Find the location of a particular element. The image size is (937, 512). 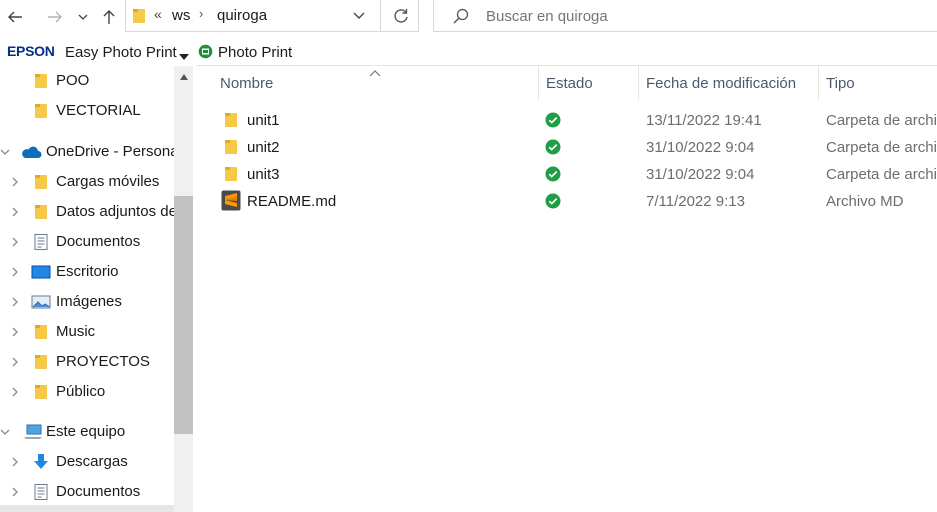

epson-toolbar: EPSON Easy Photo Print Photo Print is located at coordinates (468, 52).